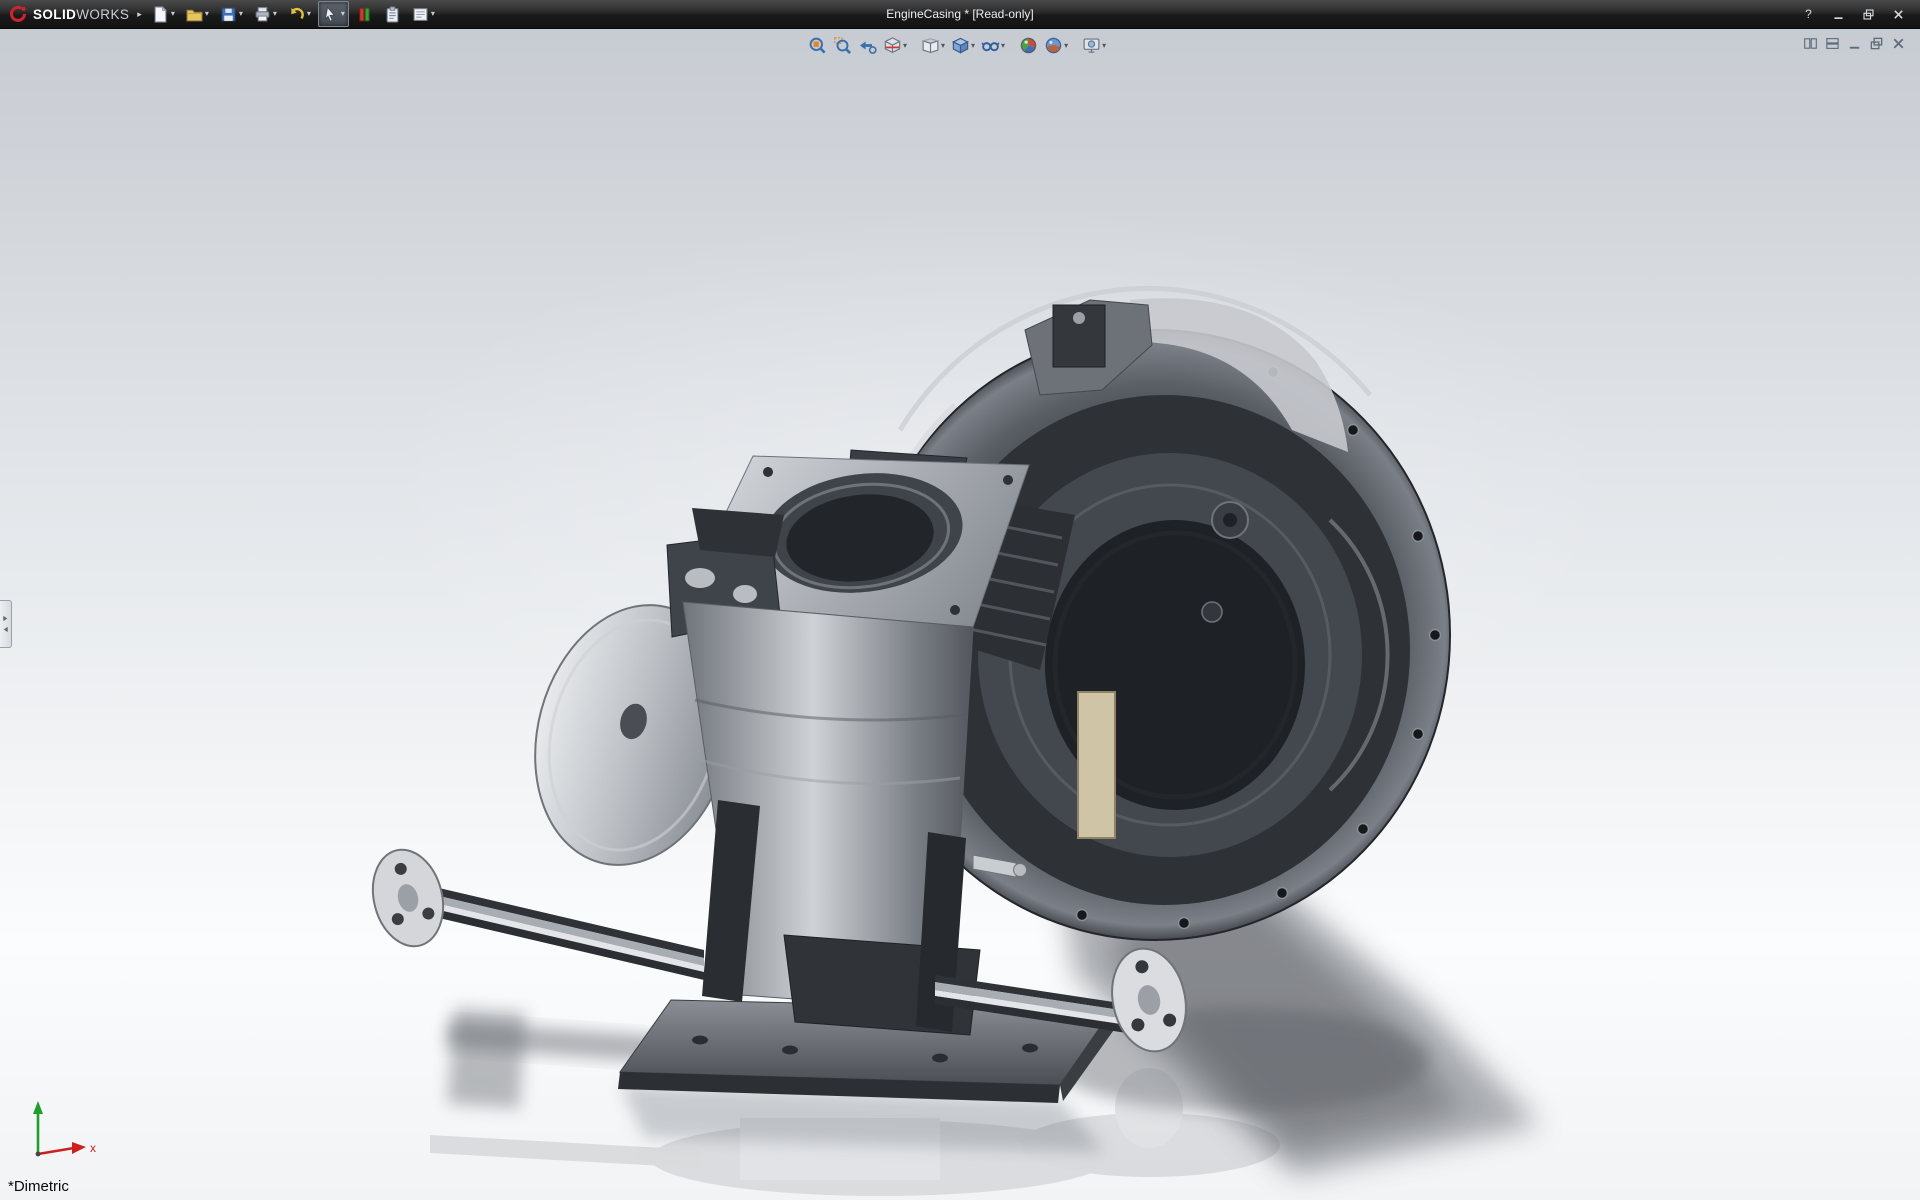 The width and height of the screenshot is (1920, 1200). I want to click on hide-show-items-button: ▾, so click(993, 45).